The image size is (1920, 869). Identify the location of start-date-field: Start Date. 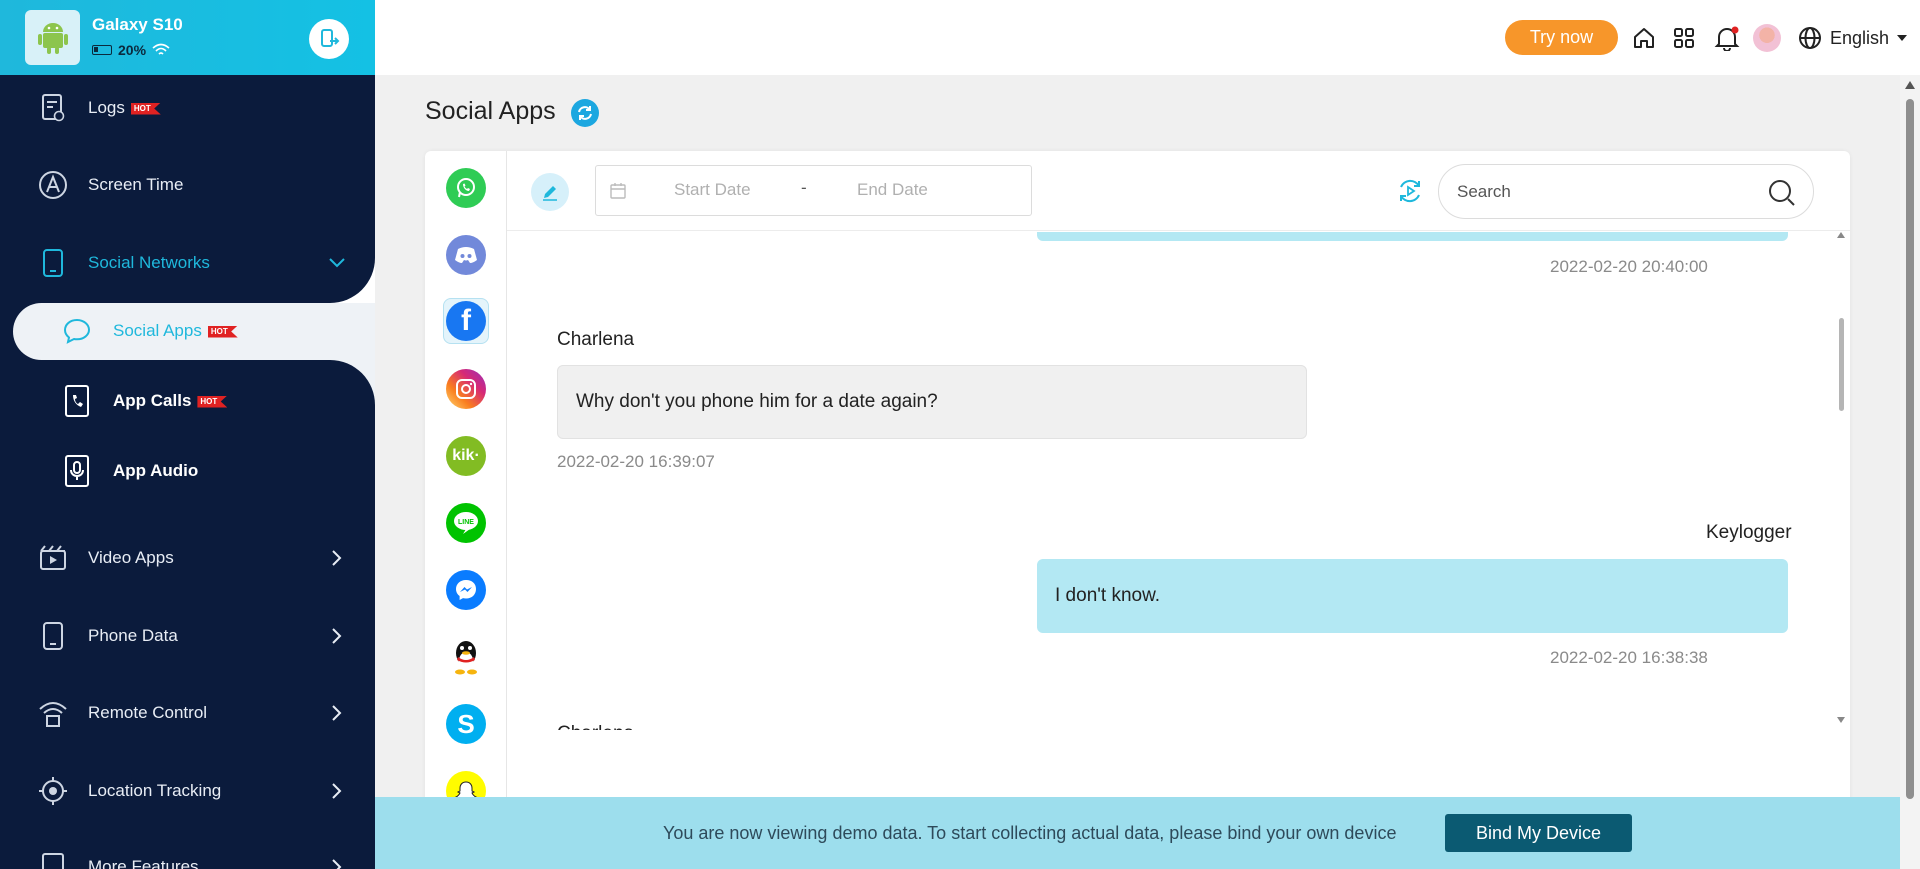
(712, 190).